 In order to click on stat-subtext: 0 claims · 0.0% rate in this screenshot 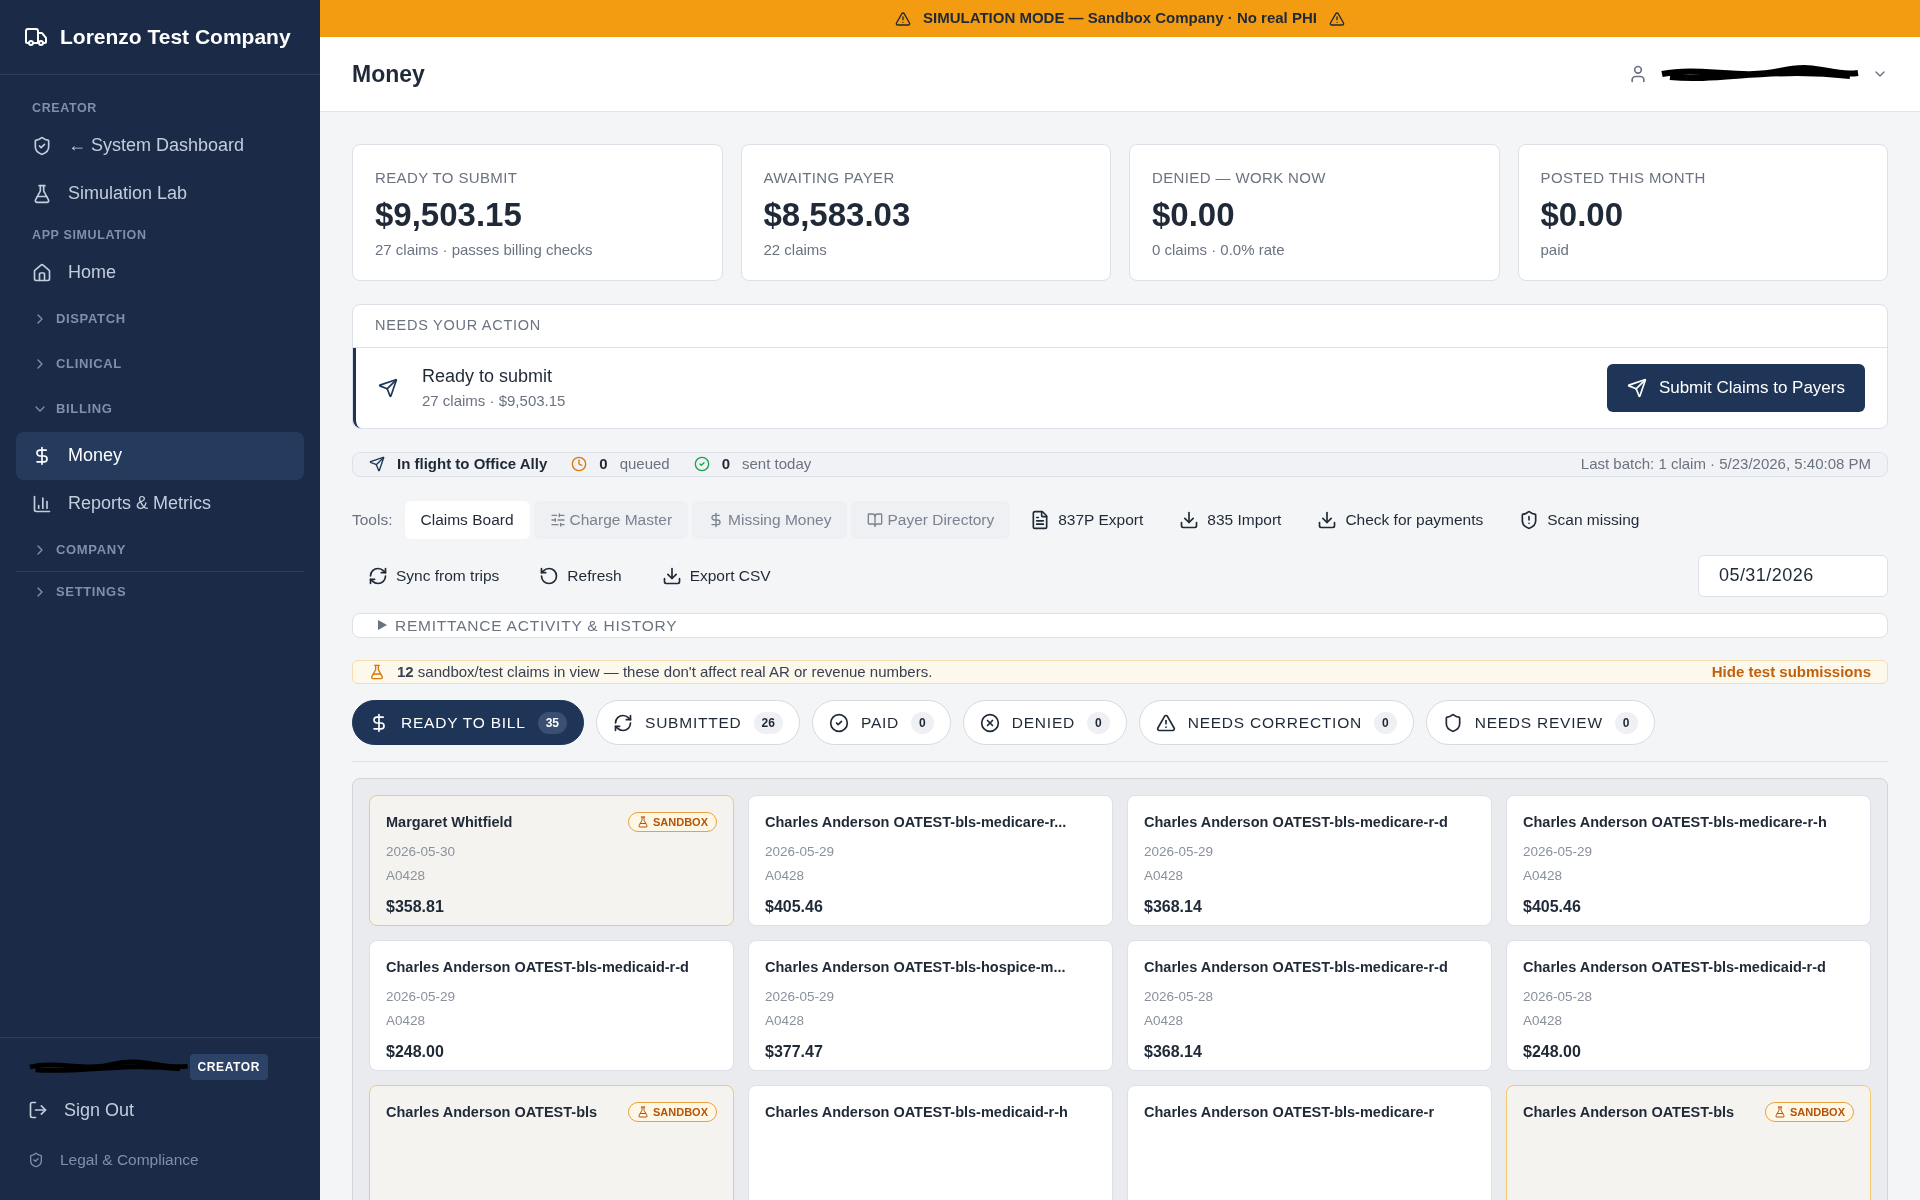, I will do `click(1219, 249)`.